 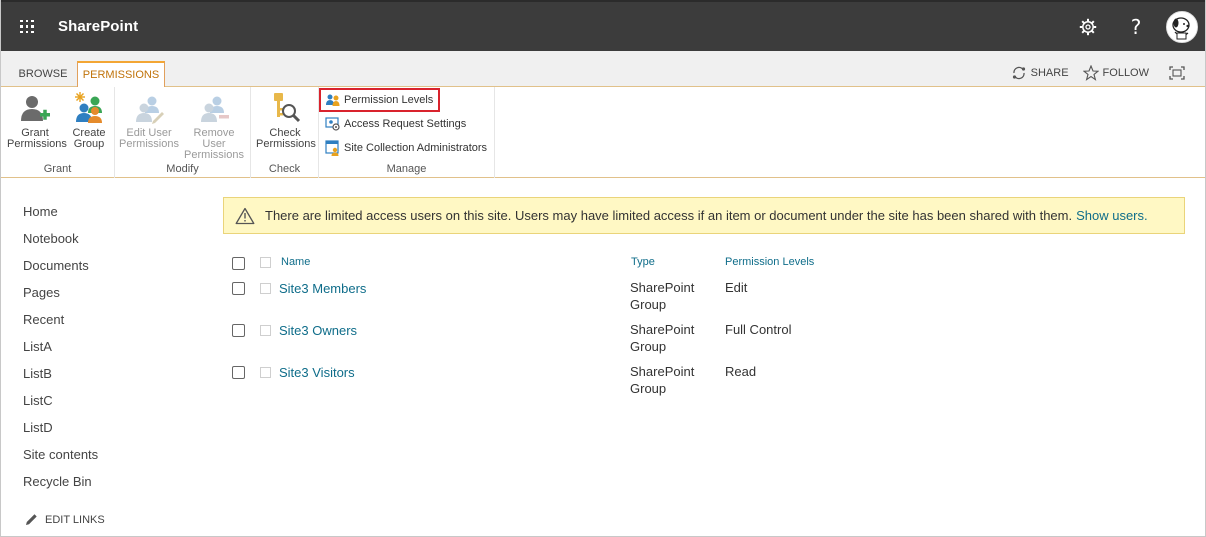 What do you see at coordinates (603, 25) in the screenshot?
I see `suite-bar: SharePoint ?` at bounding box center [603, 25].